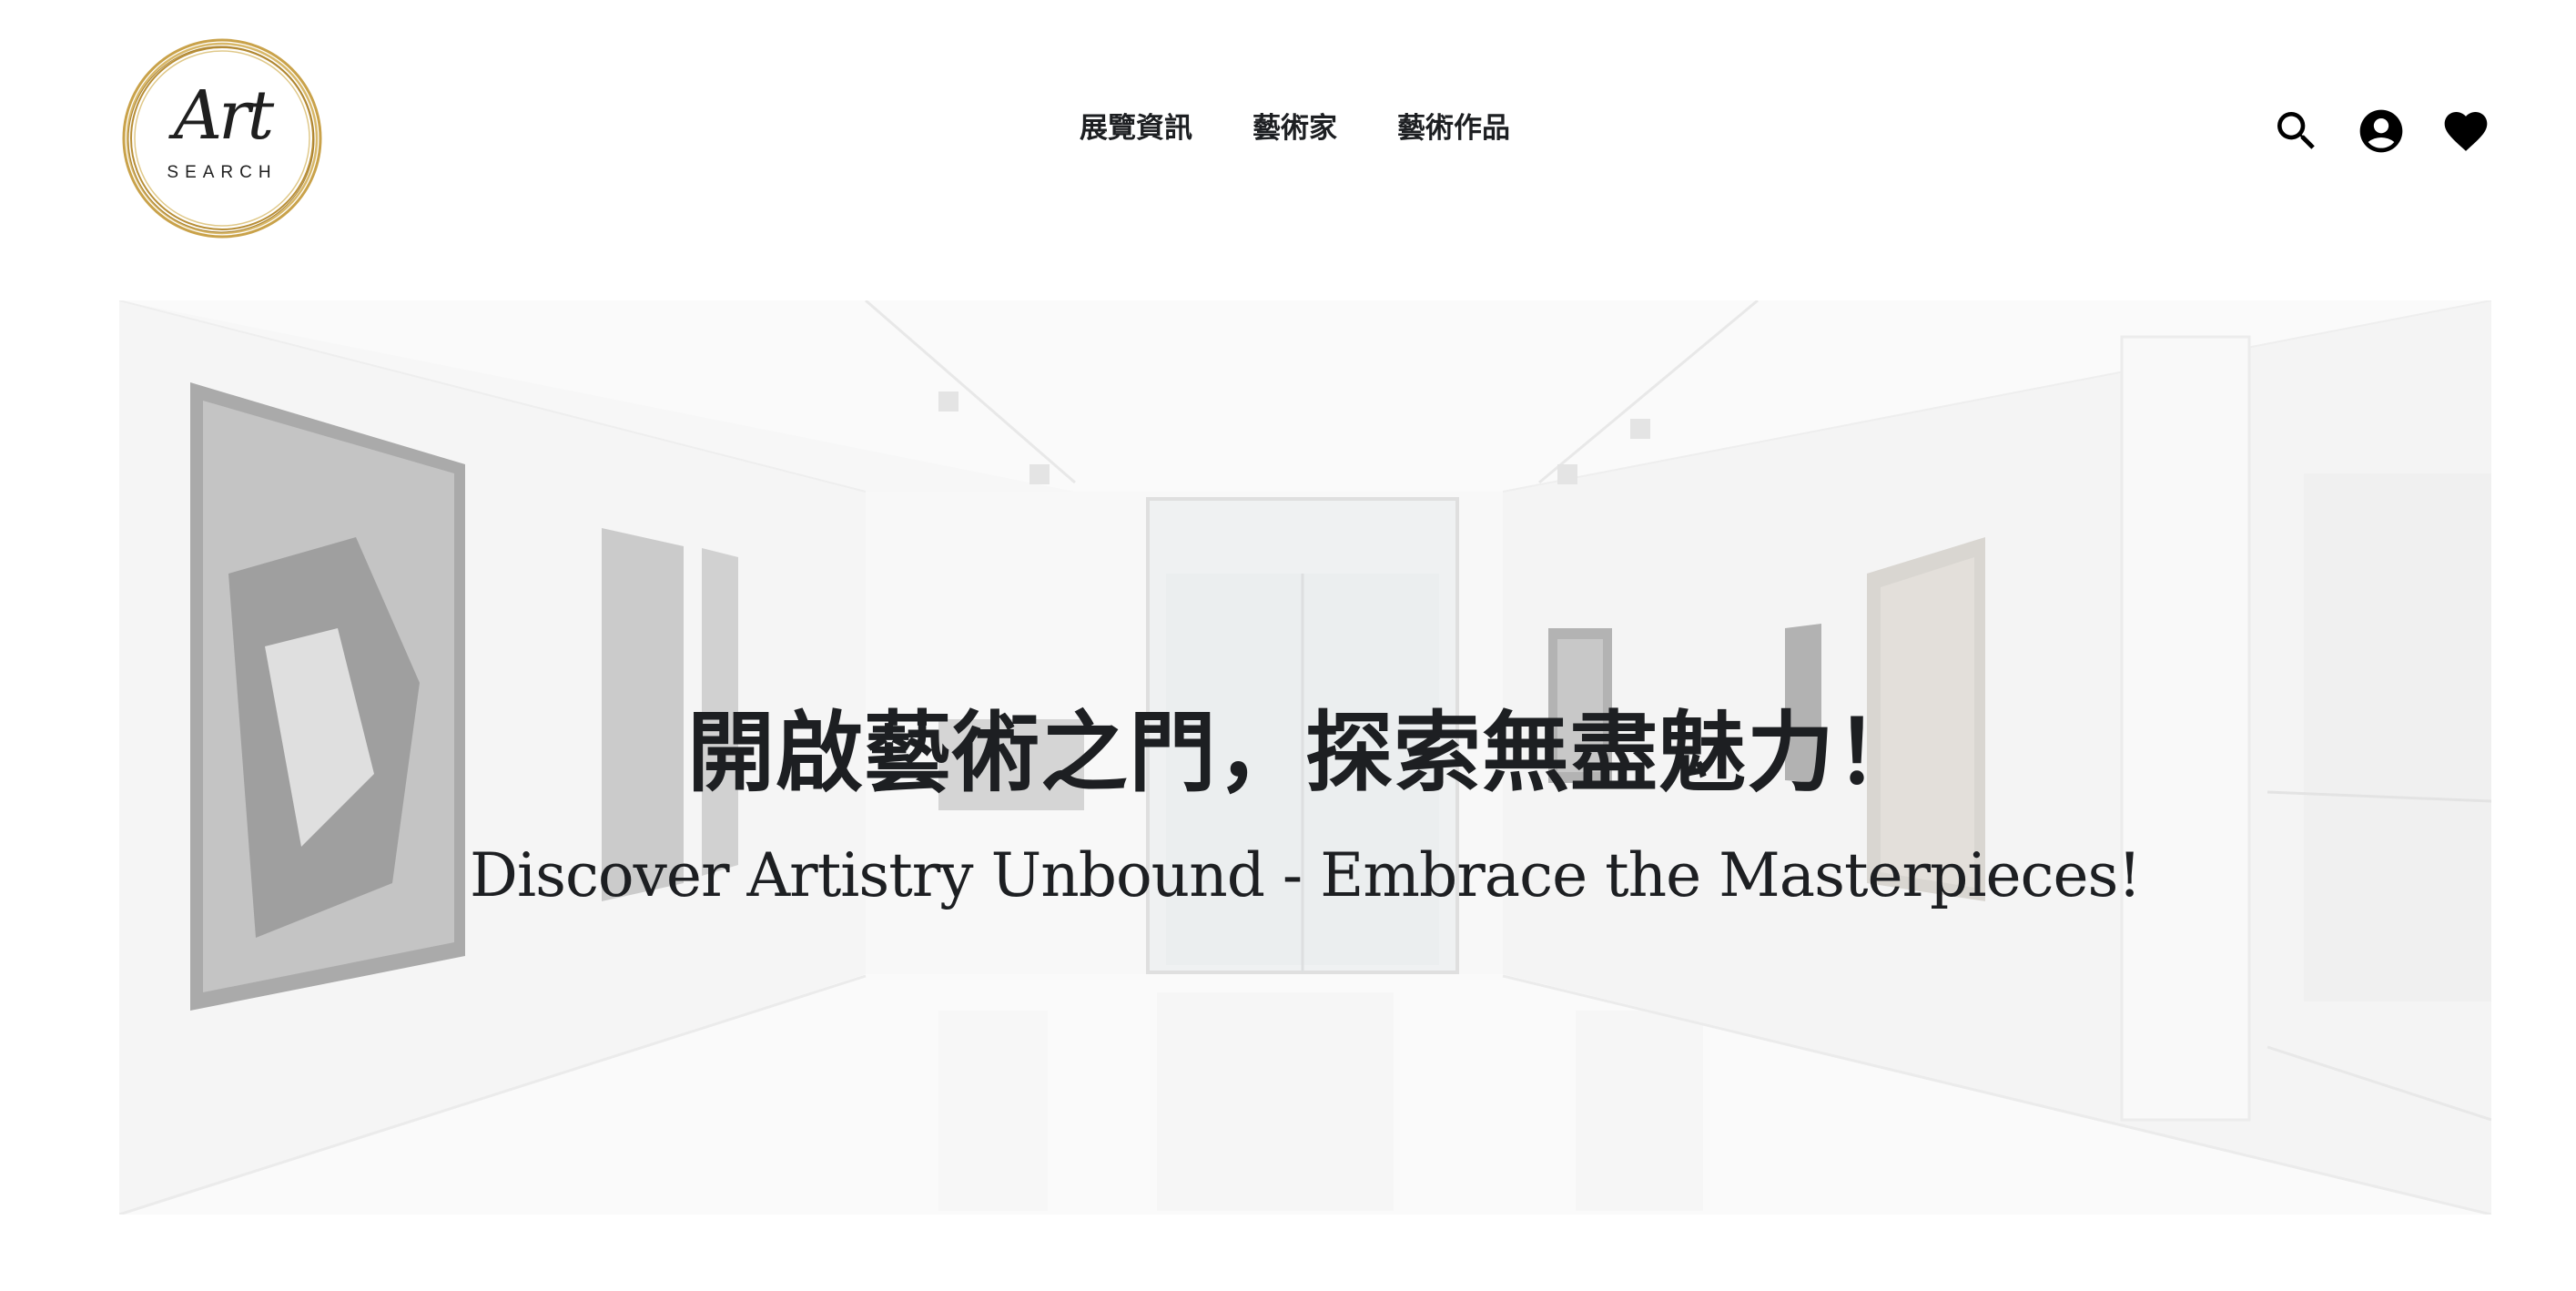  I want to click on logo-script-text: Art, so click(224, 115).